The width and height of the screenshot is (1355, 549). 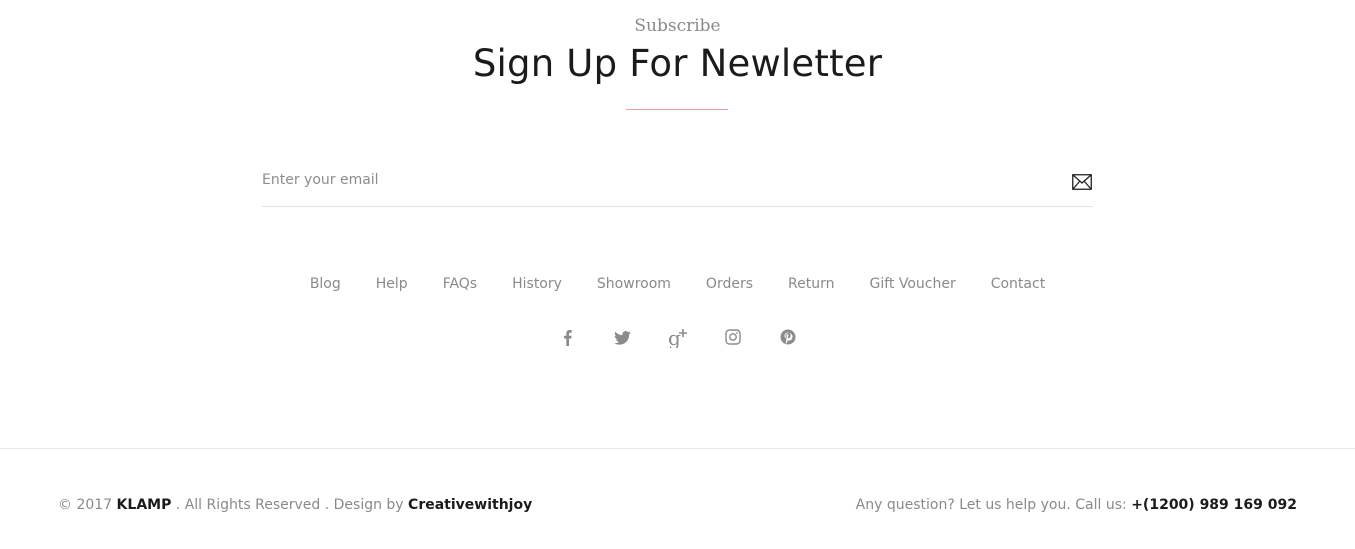 I want to click on subscribe-button, so click(x=1082, y=183).